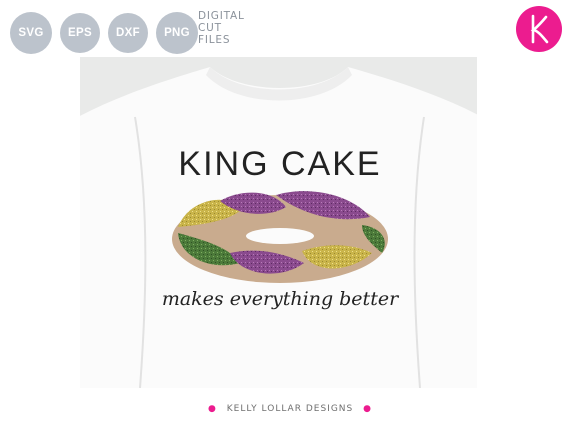  Describe the element at coordinates (104, 33) in the screenshot. I see `format-badges: SVG EPS DXF PNG` at that location.